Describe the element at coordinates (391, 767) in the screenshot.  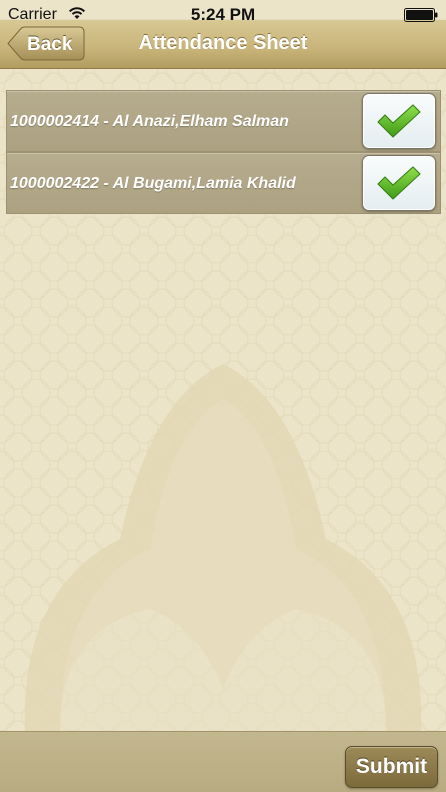
I see `submit-button: Submit` at that location.